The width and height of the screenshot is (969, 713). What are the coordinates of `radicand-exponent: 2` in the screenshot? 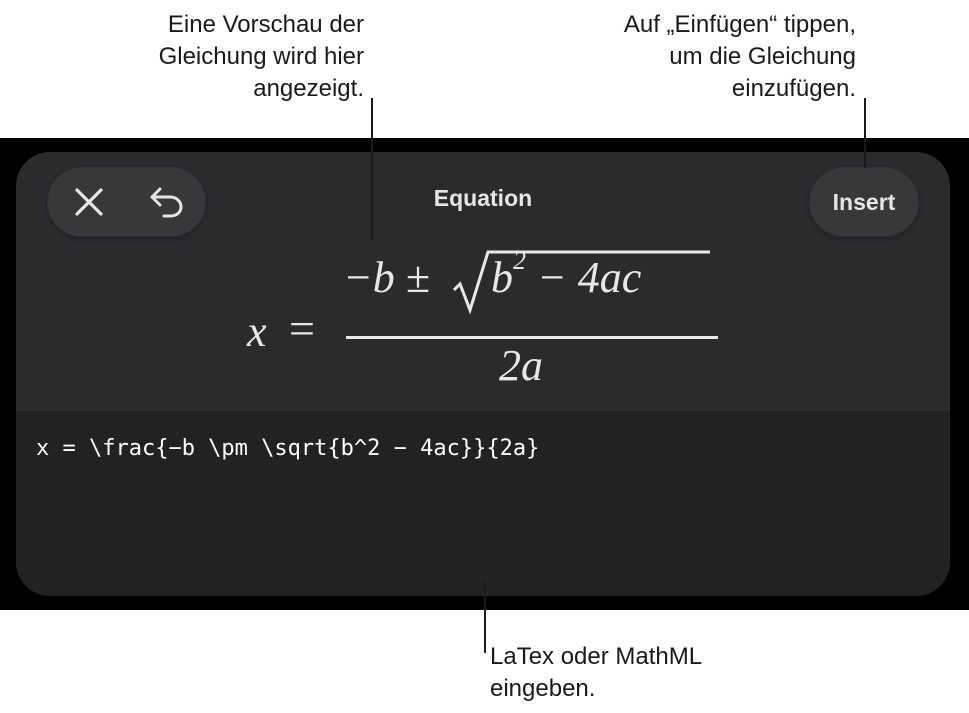 It's located at (519, 260).